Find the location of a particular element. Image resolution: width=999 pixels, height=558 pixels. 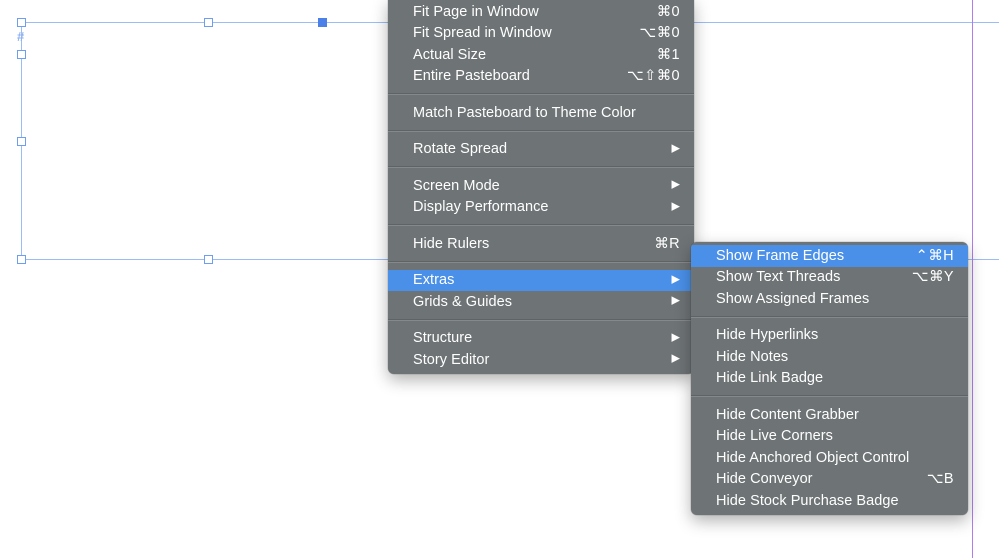

menu-item-label: Display Performance is located at coordinates (481, 207).